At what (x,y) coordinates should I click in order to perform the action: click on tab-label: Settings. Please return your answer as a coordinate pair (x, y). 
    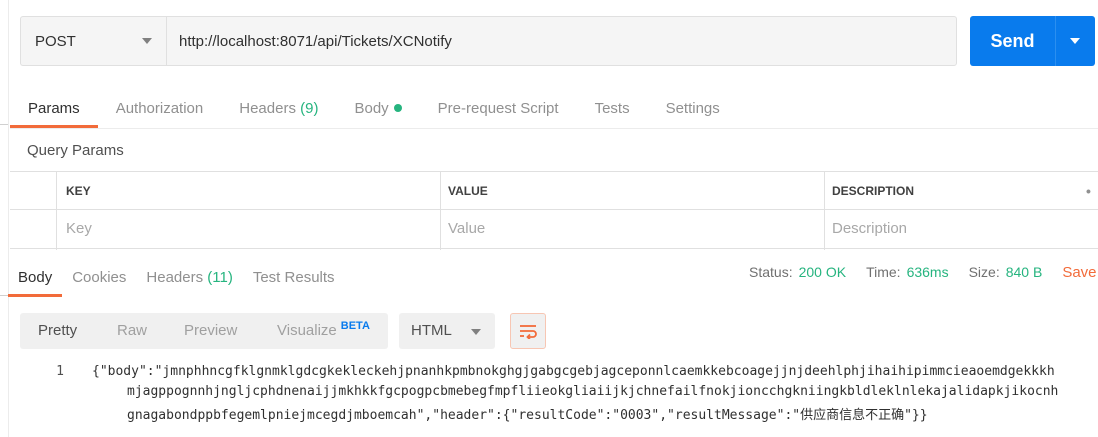
    Looking at the image, I should click on (692, 108).